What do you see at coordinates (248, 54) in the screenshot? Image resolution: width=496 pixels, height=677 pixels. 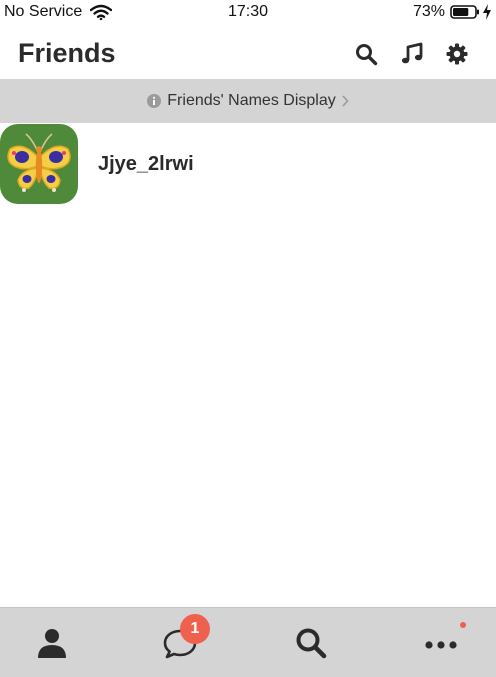 I see `header: Friends` at bounding box center [248, 54].